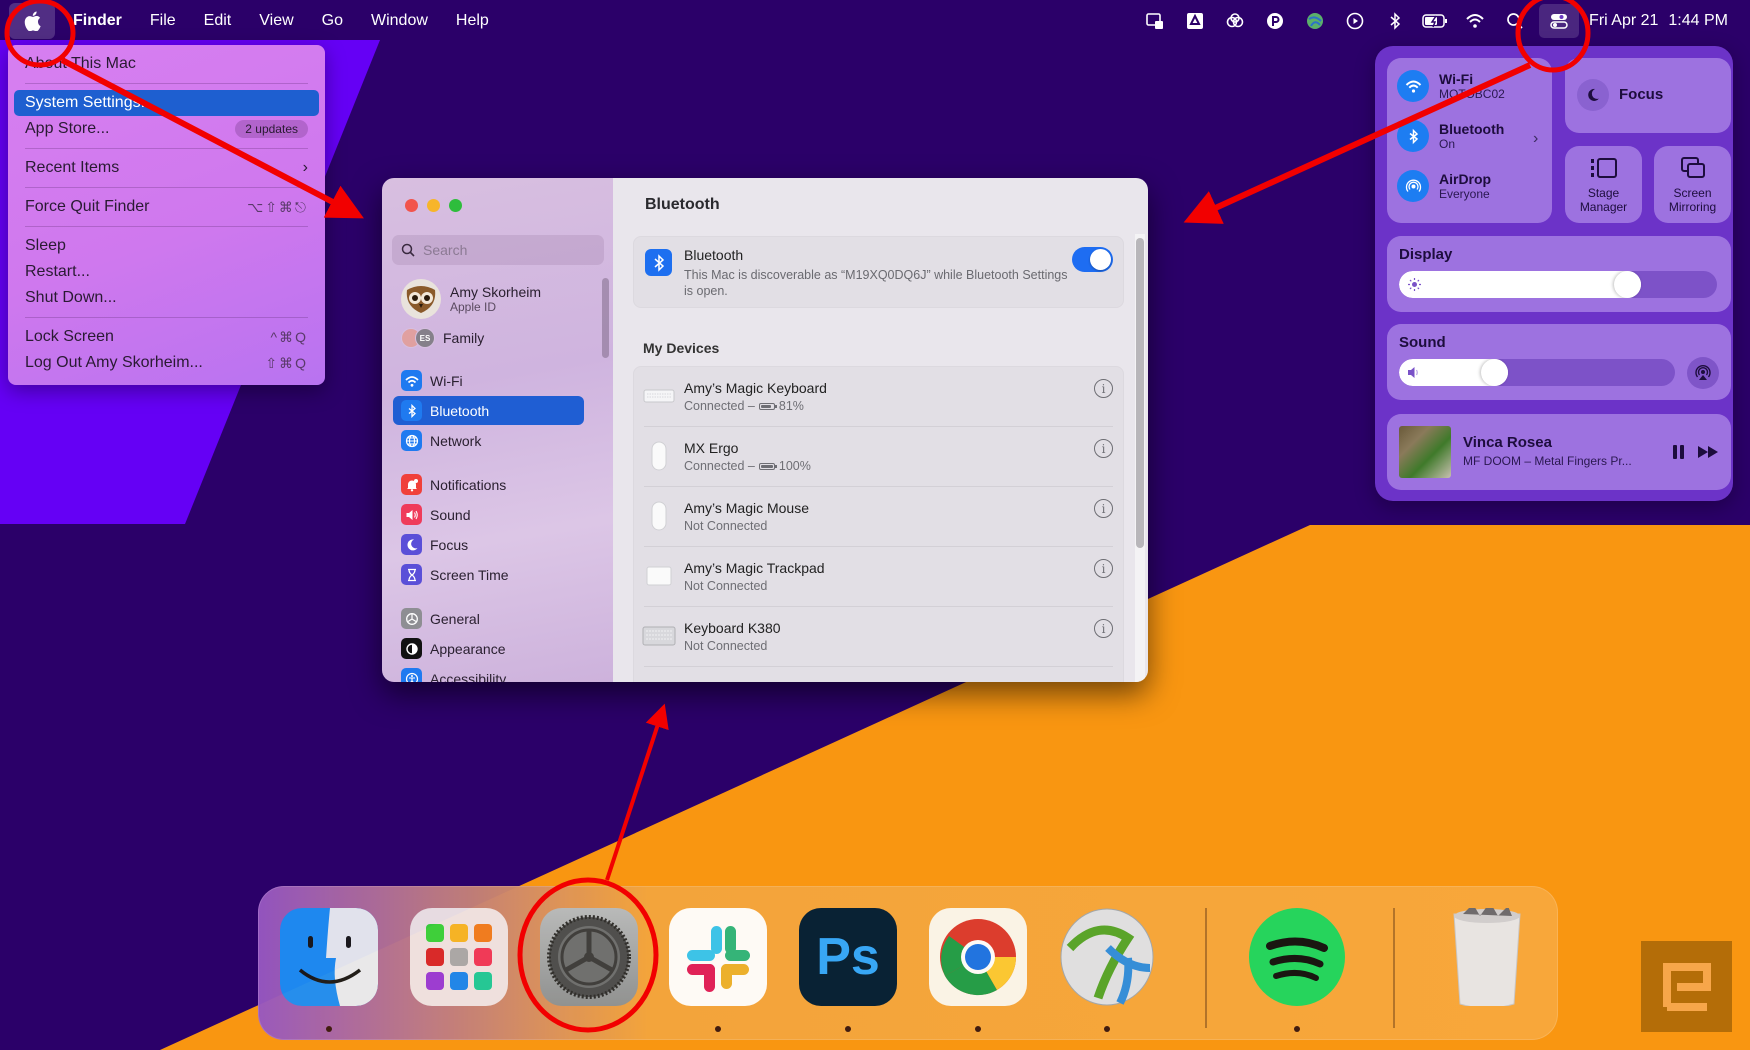 The width and height of the screenshot is (1750, 1050). What do you see at coordinates (1395, 21) in the screenshot?
I see `bluetooth-icon` at bounding box center [1395, 21].